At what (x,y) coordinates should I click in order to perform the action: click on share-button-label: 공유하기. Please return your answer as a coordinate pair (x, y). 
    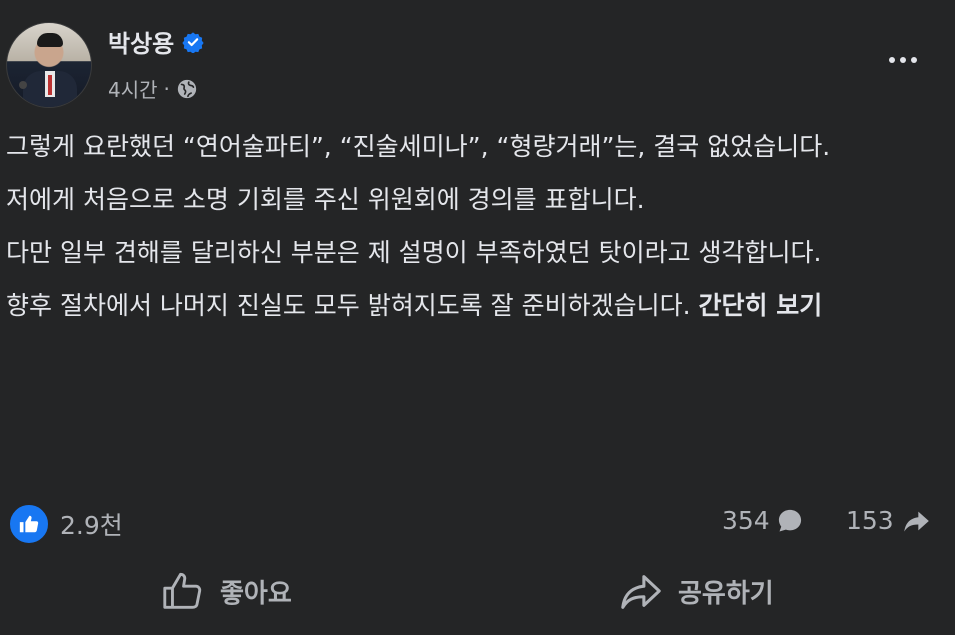
    Looking at the image, I should click on (726, 593).